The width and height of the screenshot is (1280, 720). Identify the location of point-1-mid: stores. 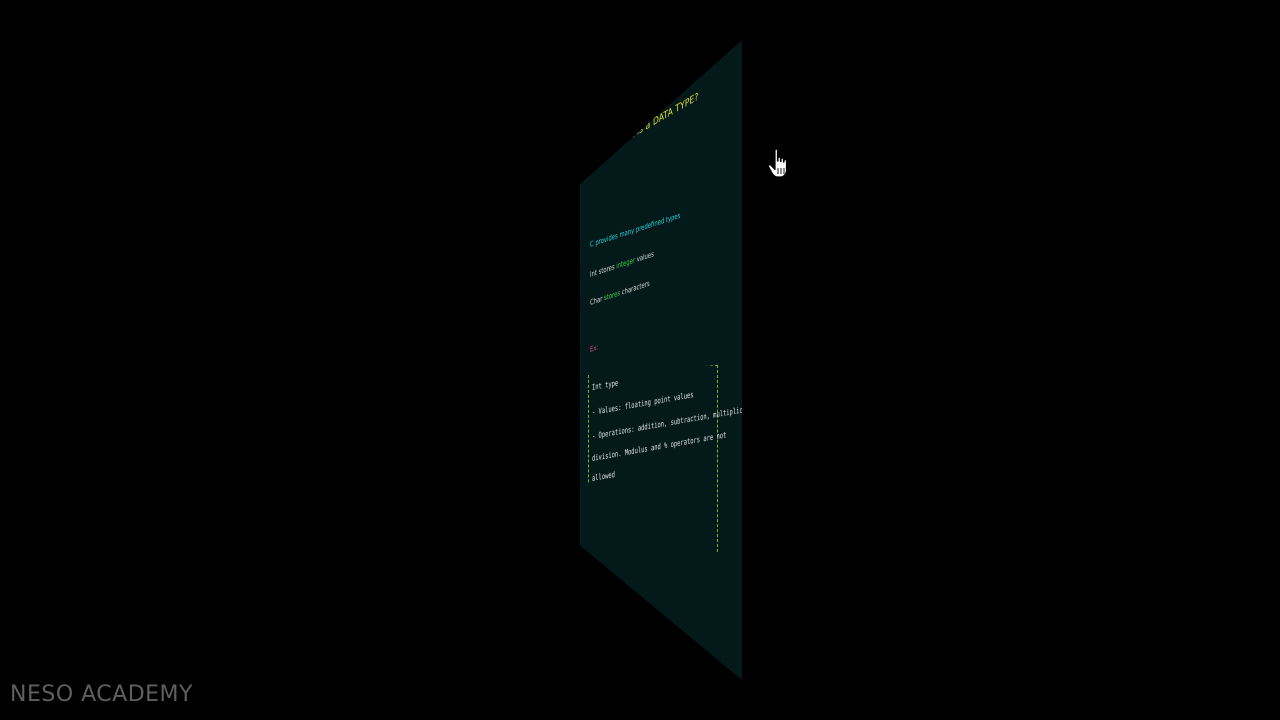
(606, 269).